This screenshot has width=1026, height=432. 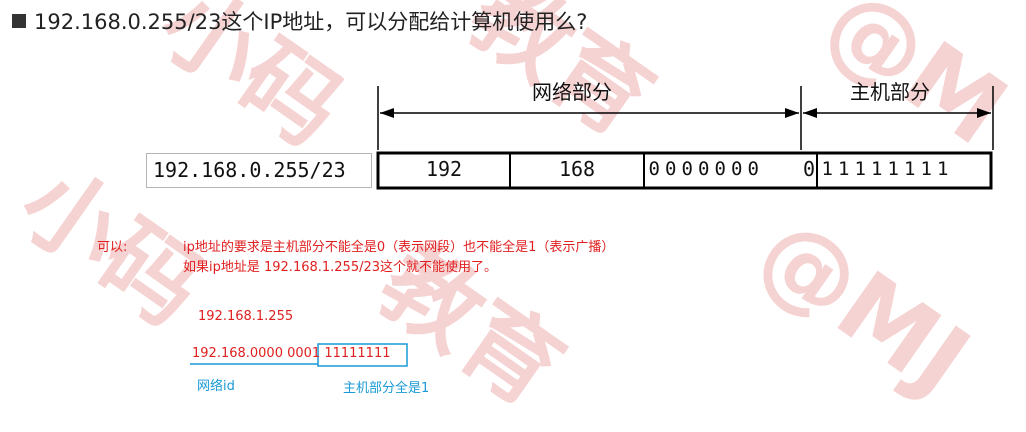 I want to click on octet1: 192, so click(x=444, y=169).